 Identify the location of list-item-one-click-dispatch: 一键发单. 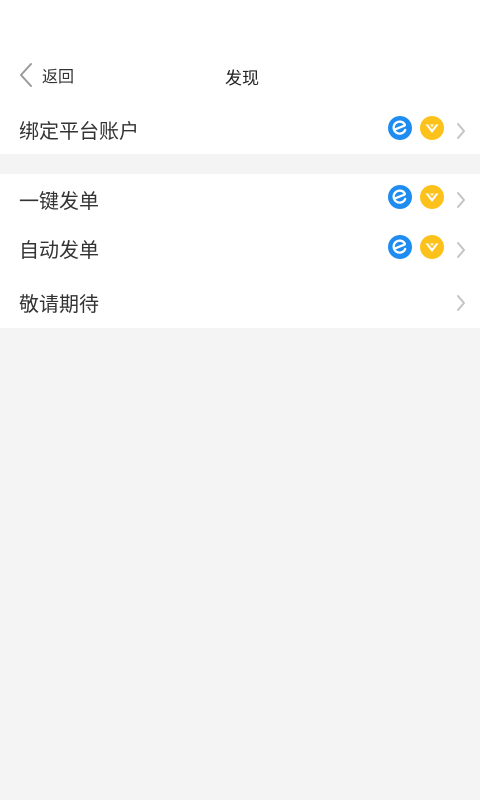
(240, 198).